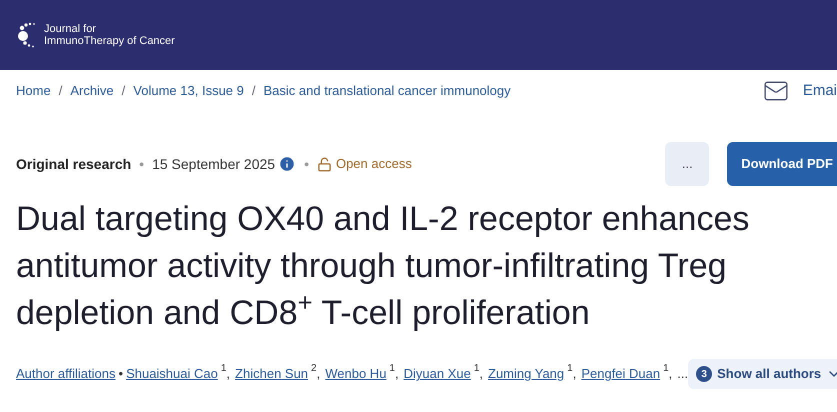 The width and height of the screenshot is (837, 412). I want to click on author-link: Shuaishuai Cao, so click(172, 374).